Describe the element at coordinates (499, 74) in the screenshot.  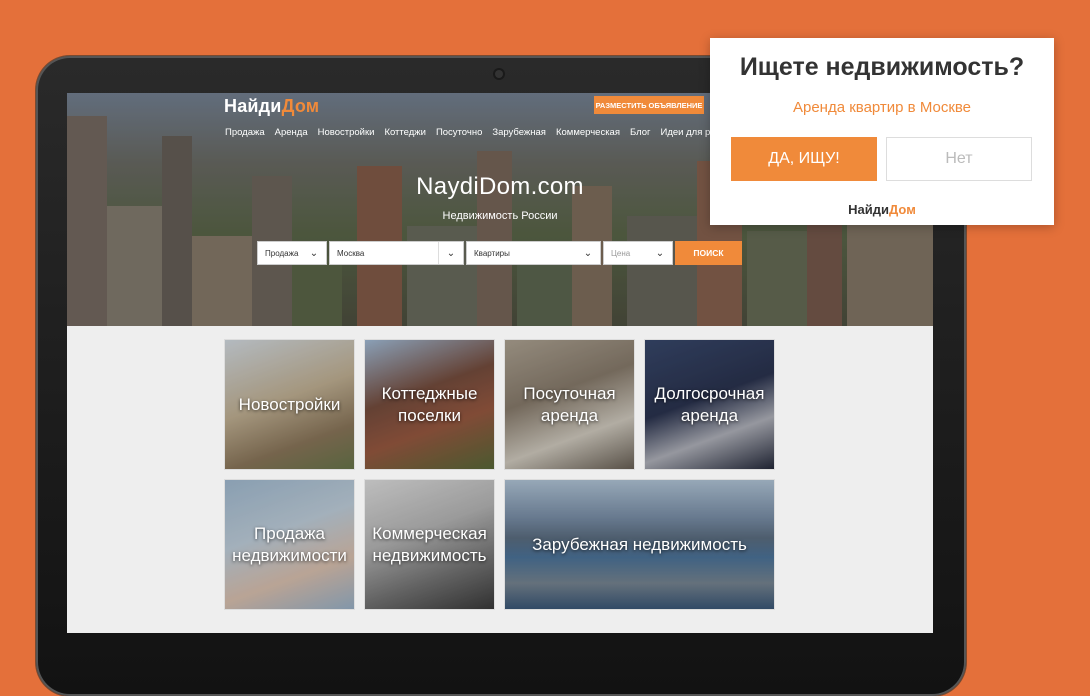
I see `webcam` at that location.